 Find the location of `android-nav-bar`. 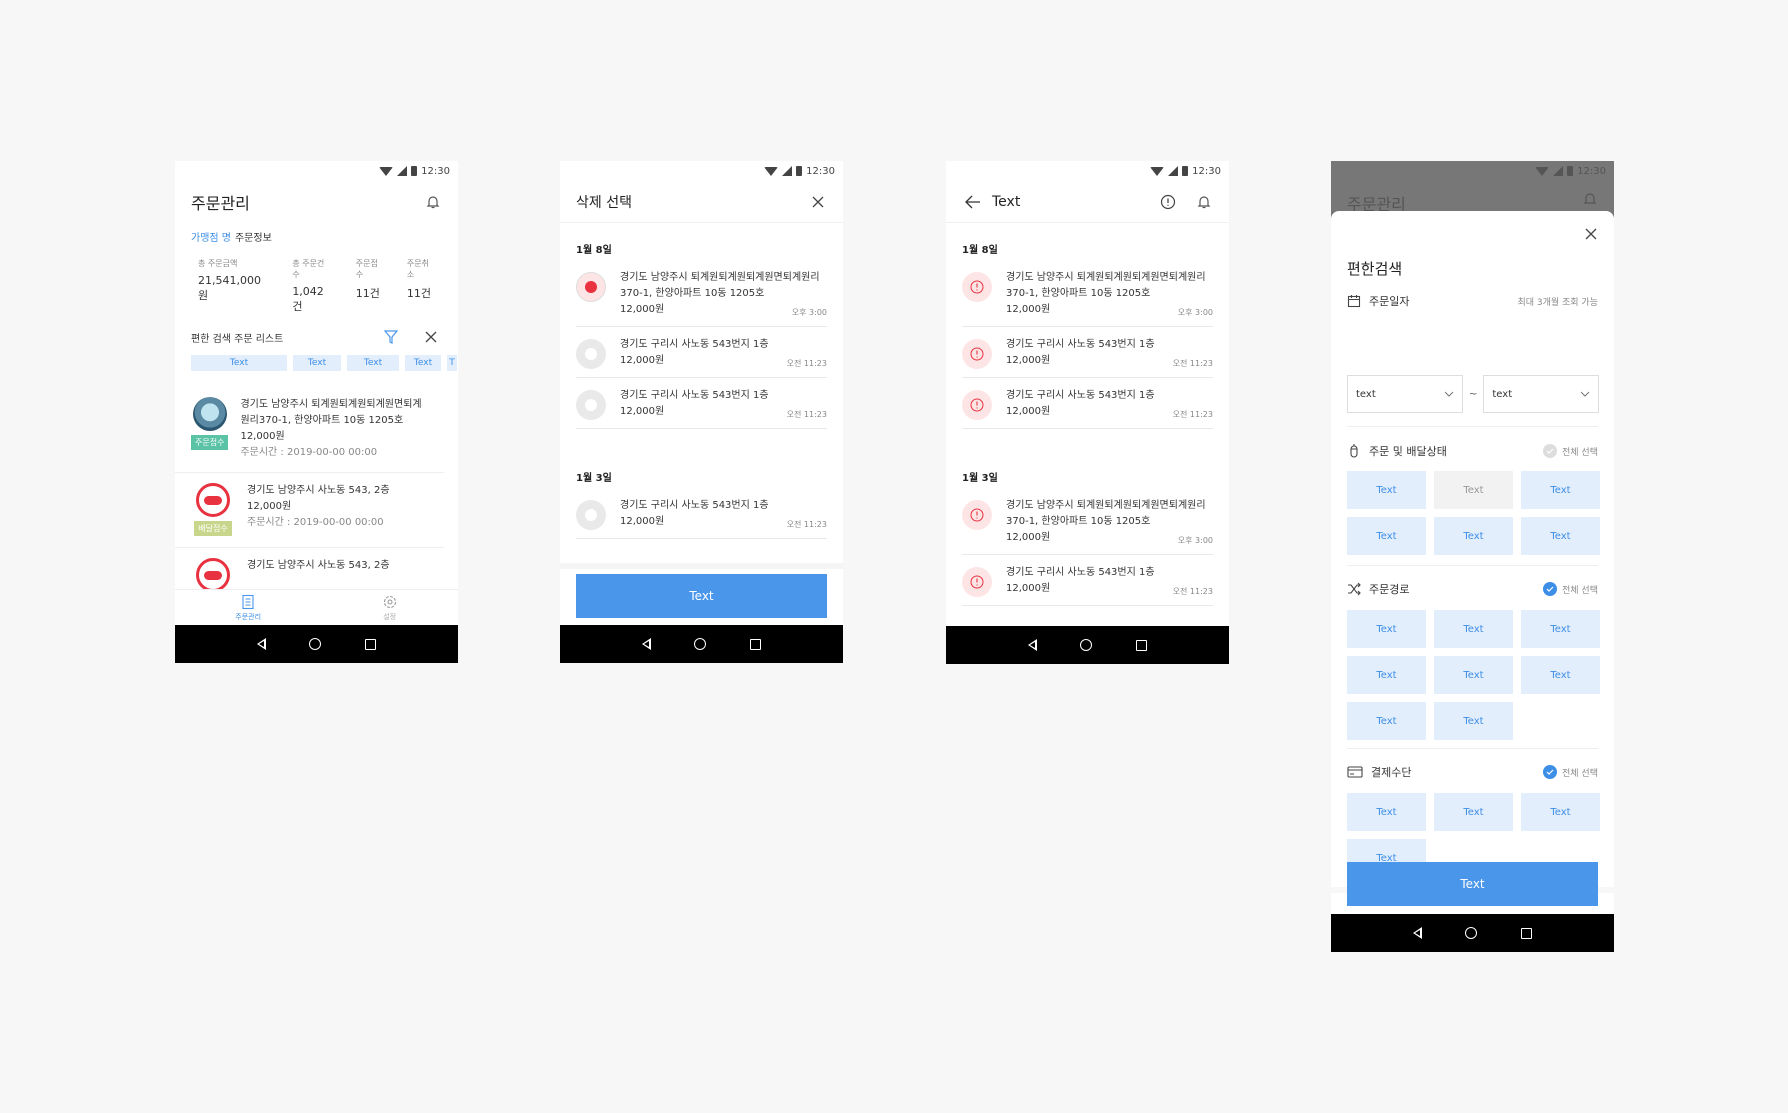

android-nav-bar is located at coordinates (1087, 645).